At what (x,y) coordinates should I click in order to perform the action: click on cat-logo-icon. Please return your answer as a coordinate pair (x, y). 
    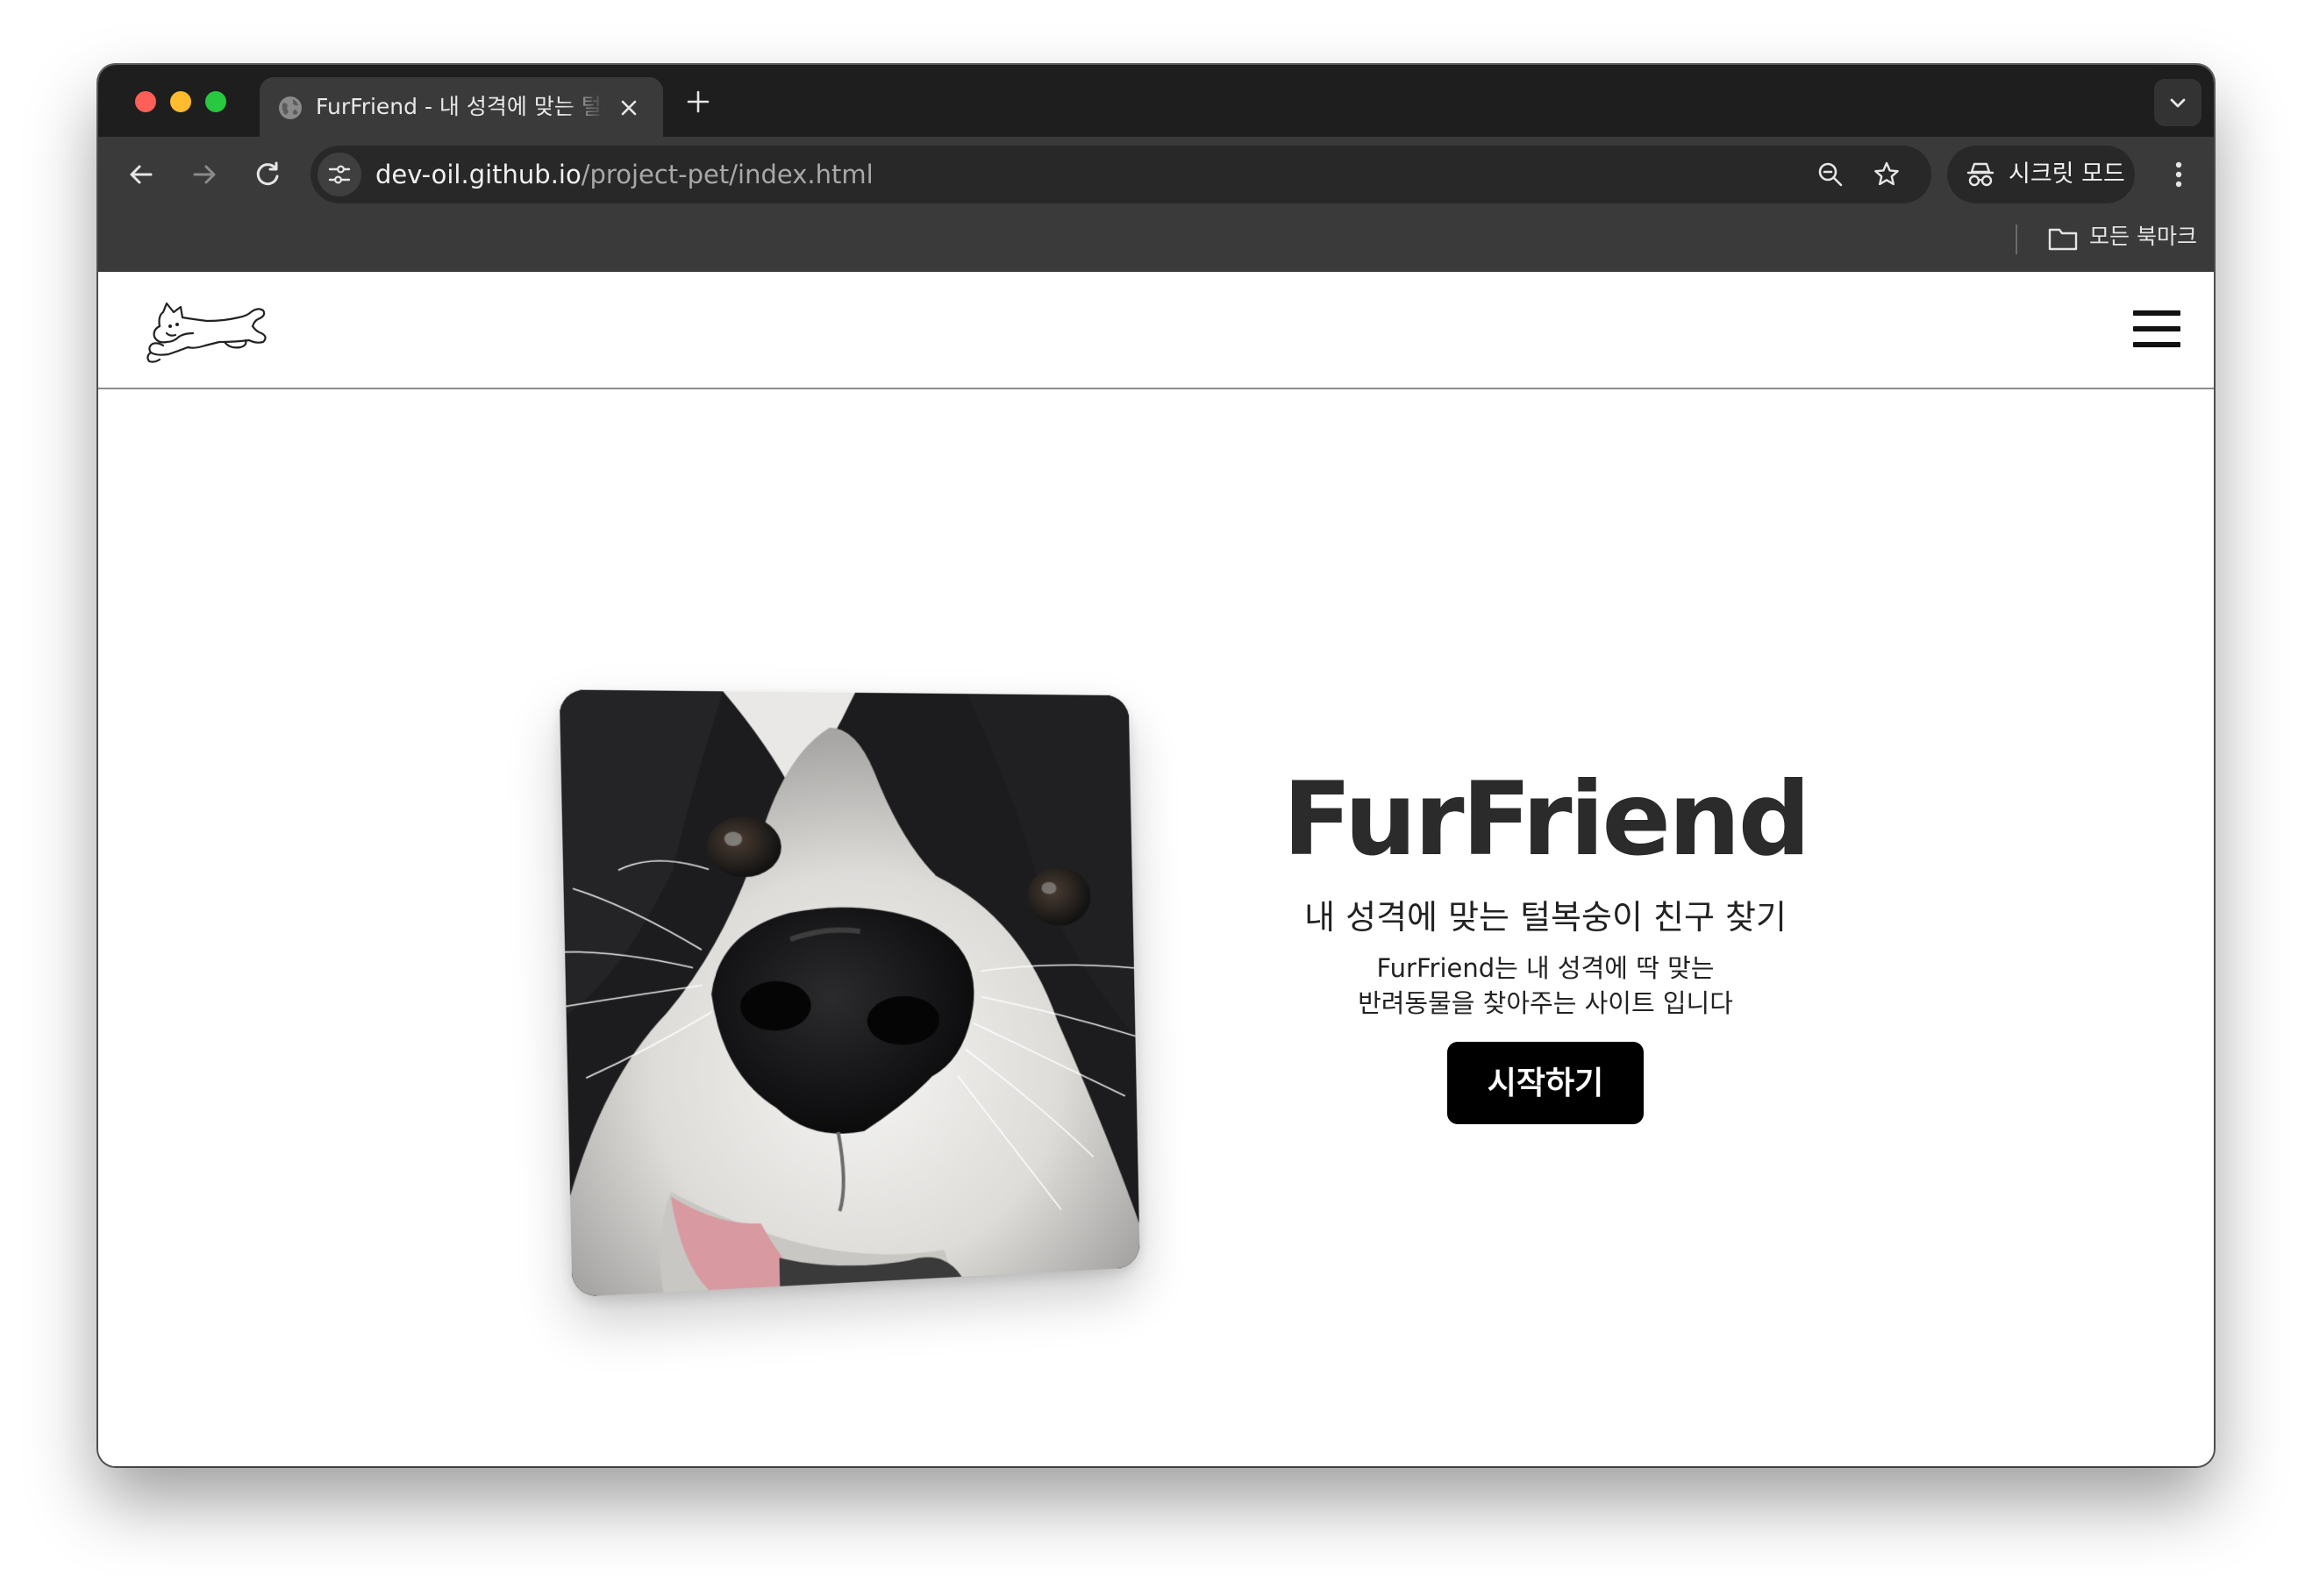
    Looking at the image, I should click on (210, 331).